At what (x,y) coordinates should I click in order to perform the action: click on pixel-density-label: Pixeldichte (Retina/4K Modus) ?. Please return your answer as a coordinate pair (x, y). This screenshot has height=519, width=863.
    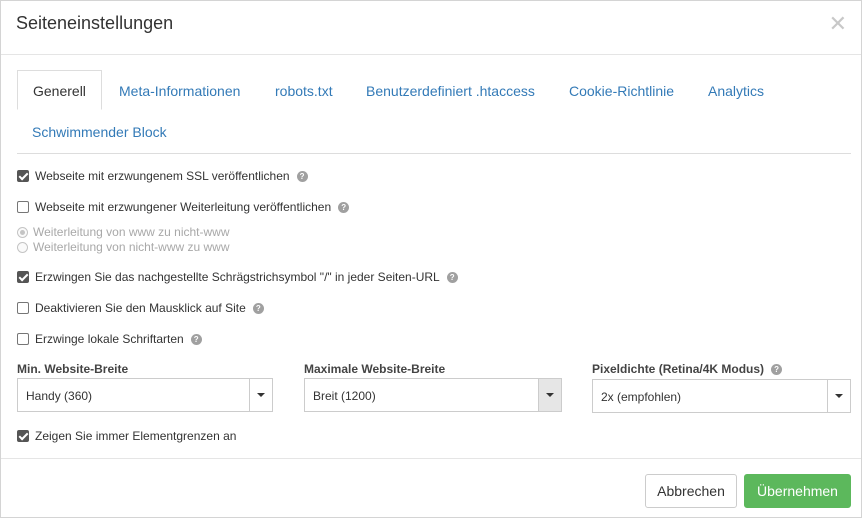
    Looking at the image, I should click on (687, 369).